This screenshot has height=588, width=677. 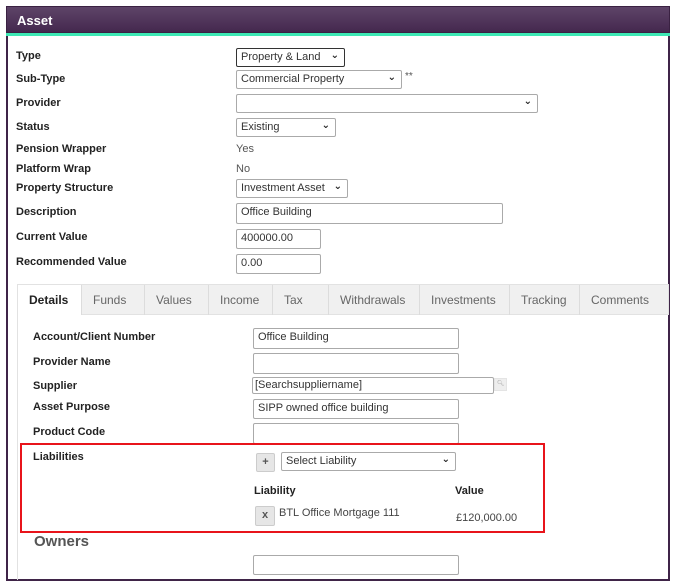 What do you see at coordinates (373, 385) in the screenshot?
I see `supplier-input: [Searchsuppliername]` at bounding box center [373, 385].